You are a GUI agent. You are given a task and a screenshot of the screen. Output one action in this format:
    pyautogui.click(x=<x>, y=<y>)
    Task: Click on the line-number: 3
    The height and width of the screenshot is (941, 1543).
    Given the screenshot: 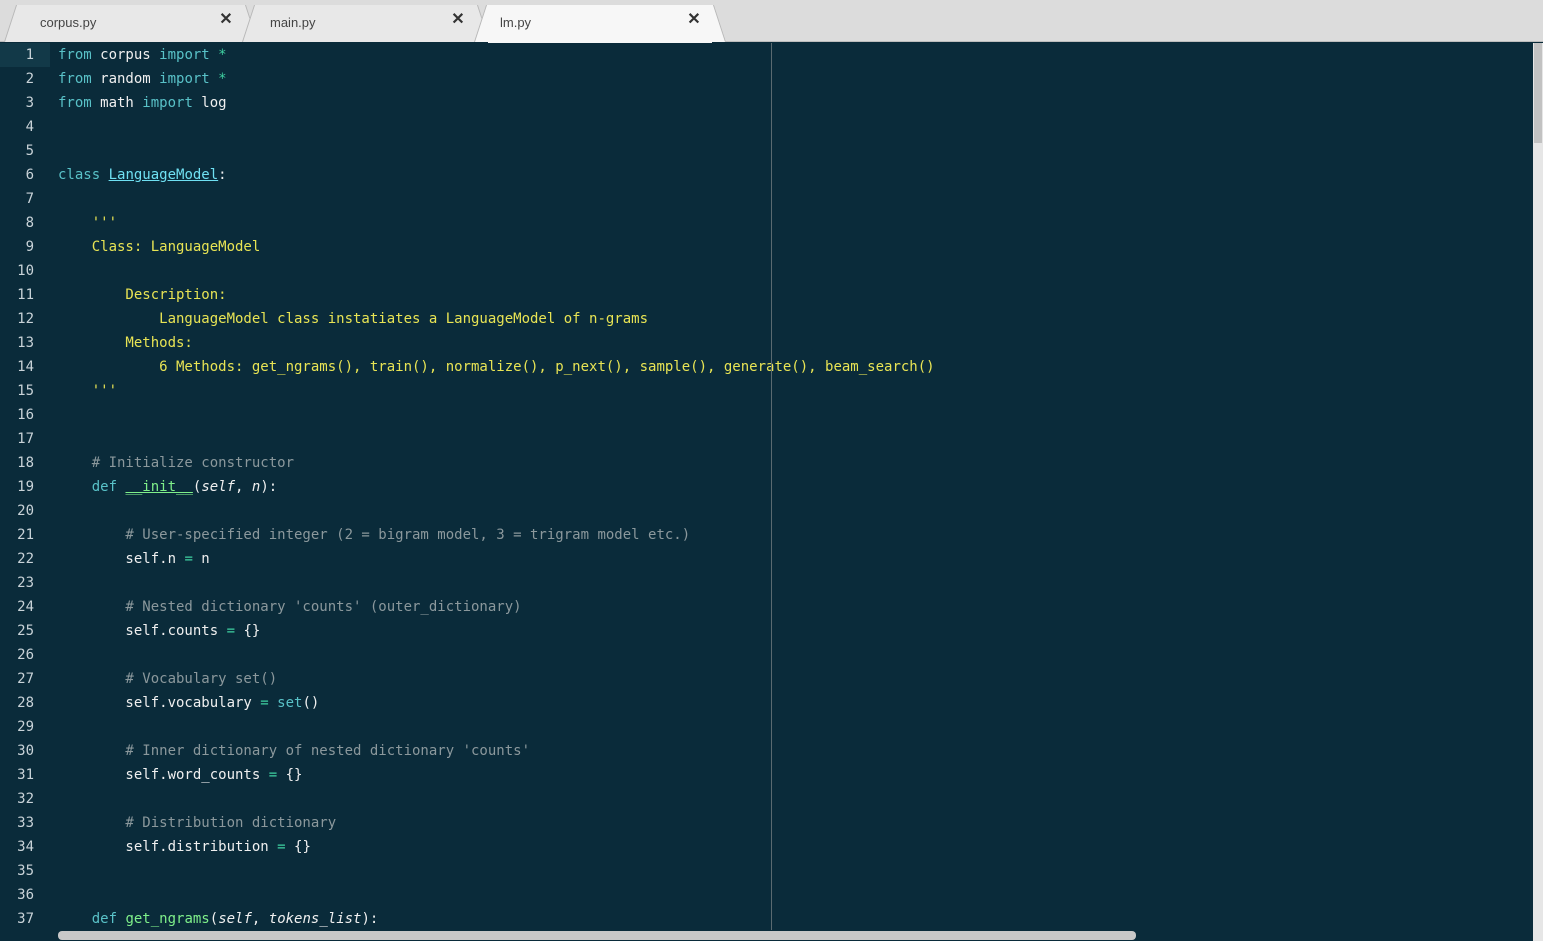 What is the action you would take?
    pyautogui.click(x=29, y=103)
    